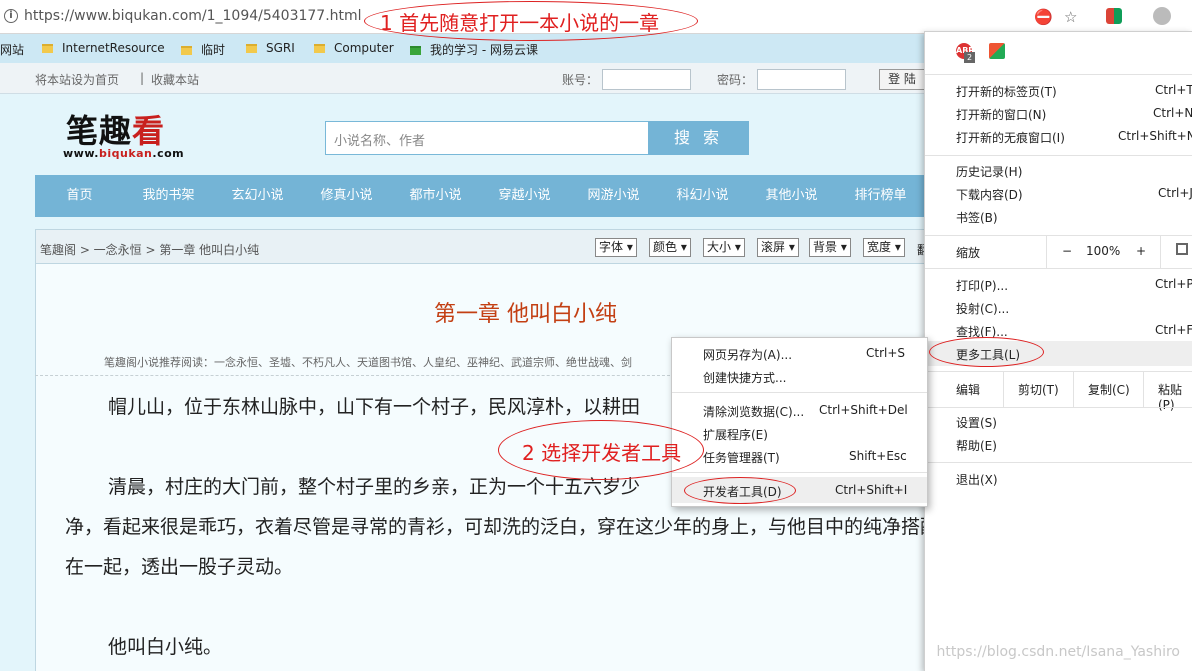  What do you see at coordinates (969, 57) in the screenshot?
I see `badge-count: 2` at bounding box center [969, 57].